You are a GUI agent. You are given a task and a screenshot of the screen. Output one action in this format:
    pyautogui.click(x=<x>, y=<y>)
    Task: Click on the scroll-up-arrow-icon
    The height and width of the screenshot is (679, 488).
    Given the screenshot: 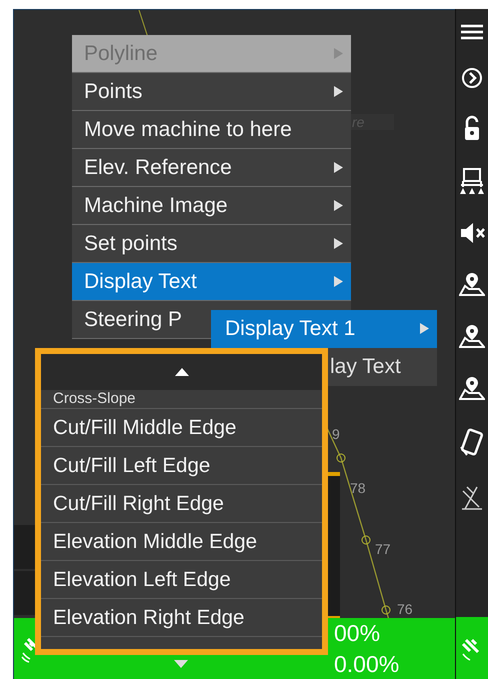 What is the action you would take?
    pyautogui.click(x=181, y=372)
    